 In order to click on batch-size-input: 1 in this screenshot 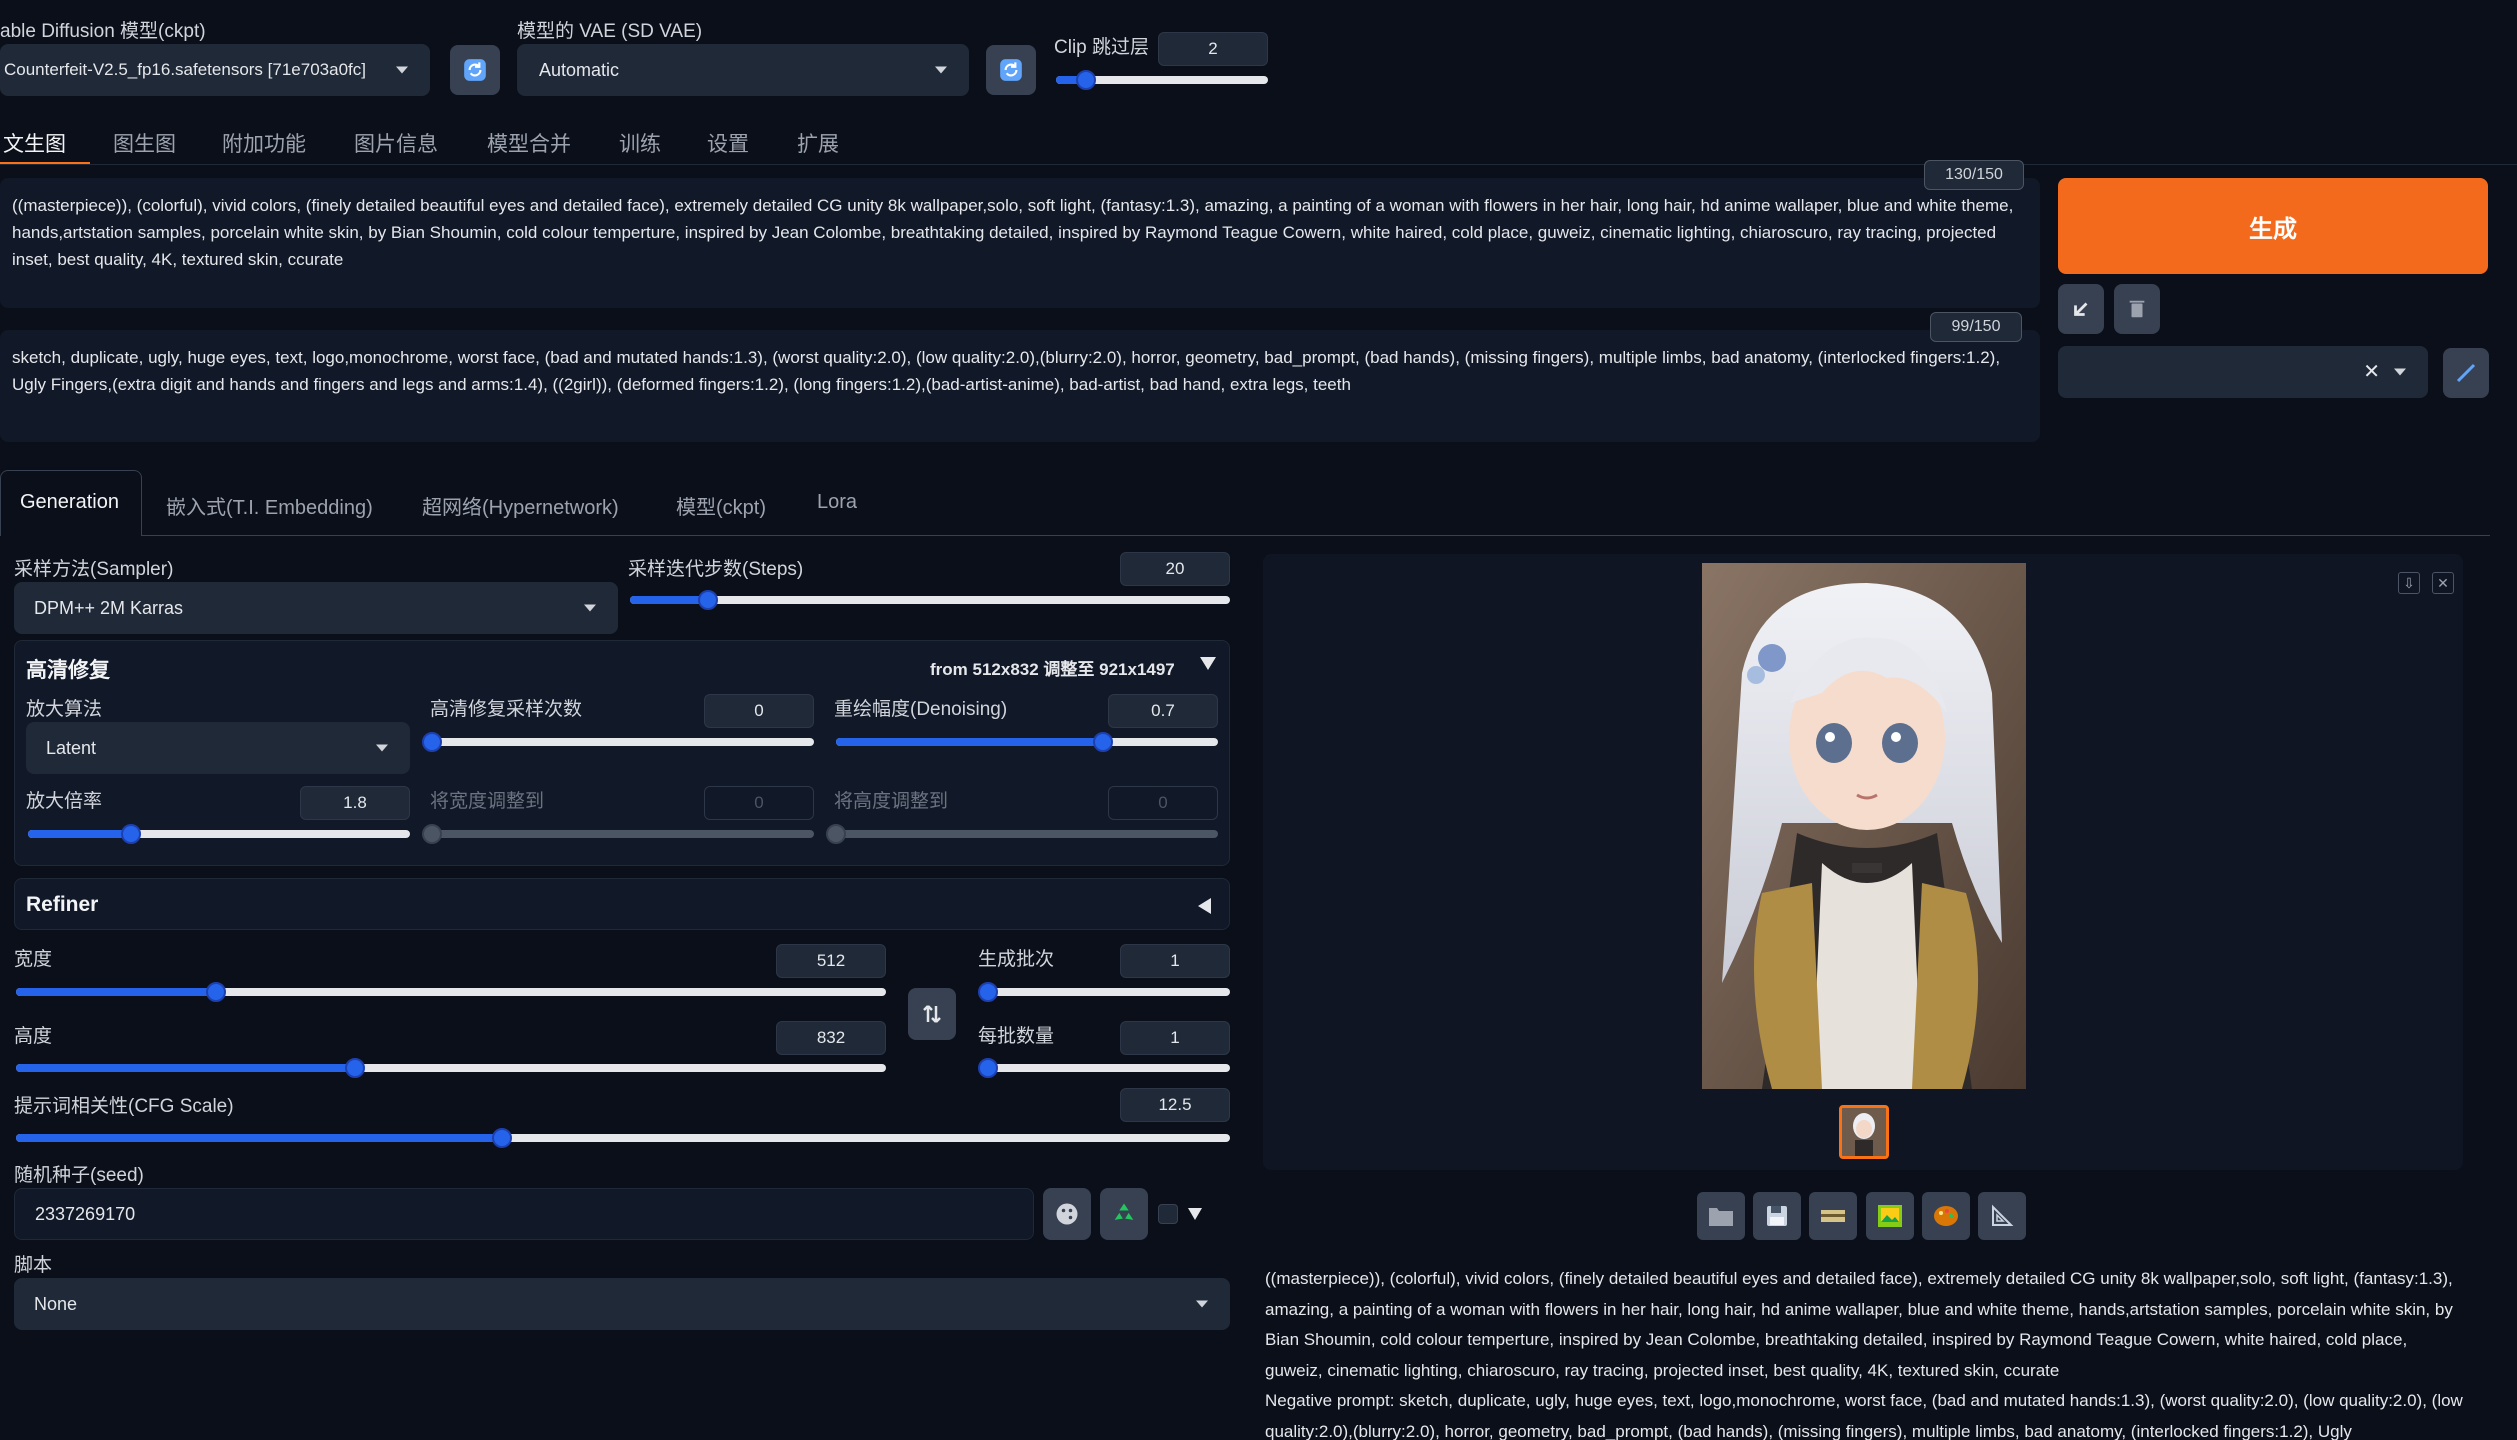, I will do `click(1175, 1038)`.